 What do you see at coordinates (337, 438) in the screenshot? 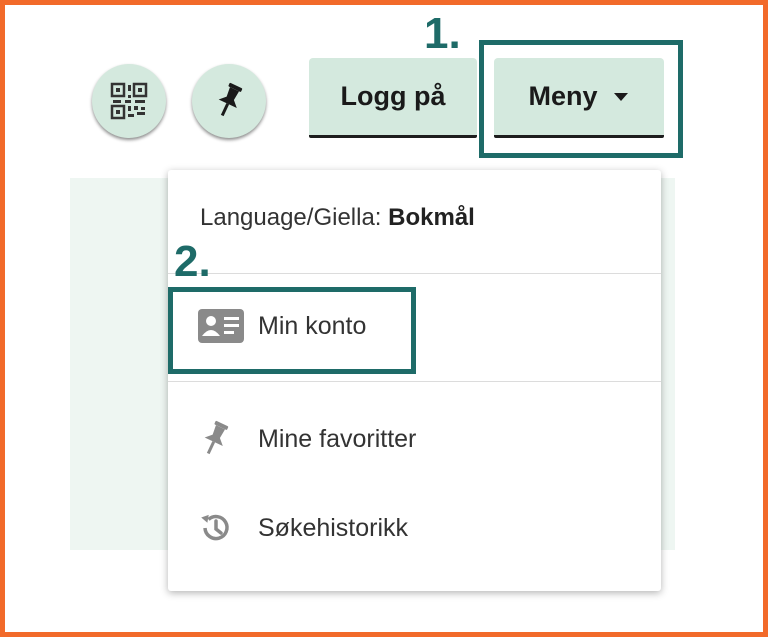
I see `menu-item-label: Mine favoritter` at bounding box center [337, 438].